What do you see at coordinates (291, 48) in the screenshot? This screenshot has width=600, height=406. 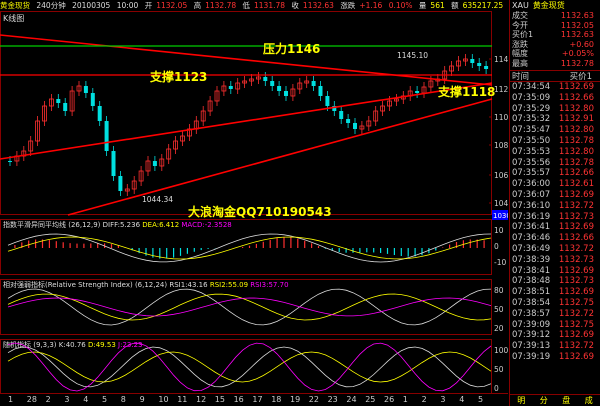 I see `resistance-annotation: 压力1146` at bounding box center [291, 48].